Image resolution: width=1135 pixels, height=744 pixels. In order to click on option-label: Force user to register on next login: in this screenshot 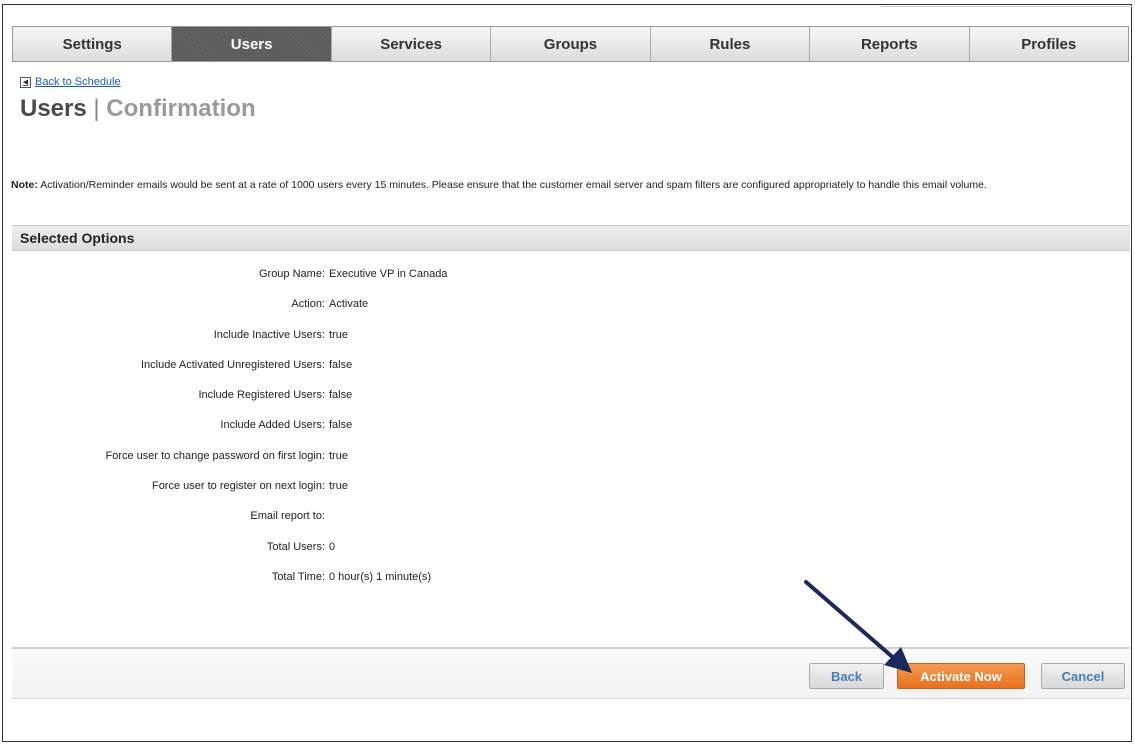, I will do `click(238, 486)`.